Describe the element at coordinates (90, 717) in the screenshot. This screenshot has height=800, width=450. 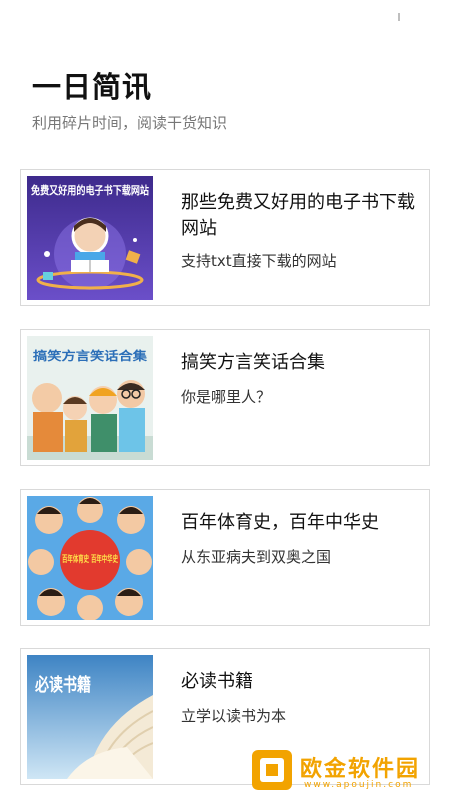
I see `article-thumbnail: 必读书籍` at that location.